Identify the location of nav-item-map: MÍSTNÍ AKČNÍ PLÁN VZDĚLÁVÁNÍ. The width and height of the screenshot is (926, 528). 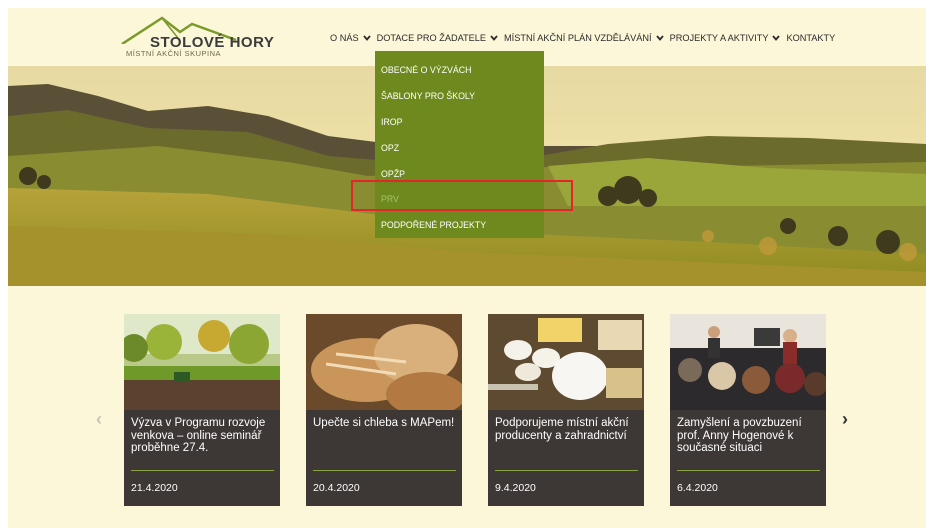
(584, 38).